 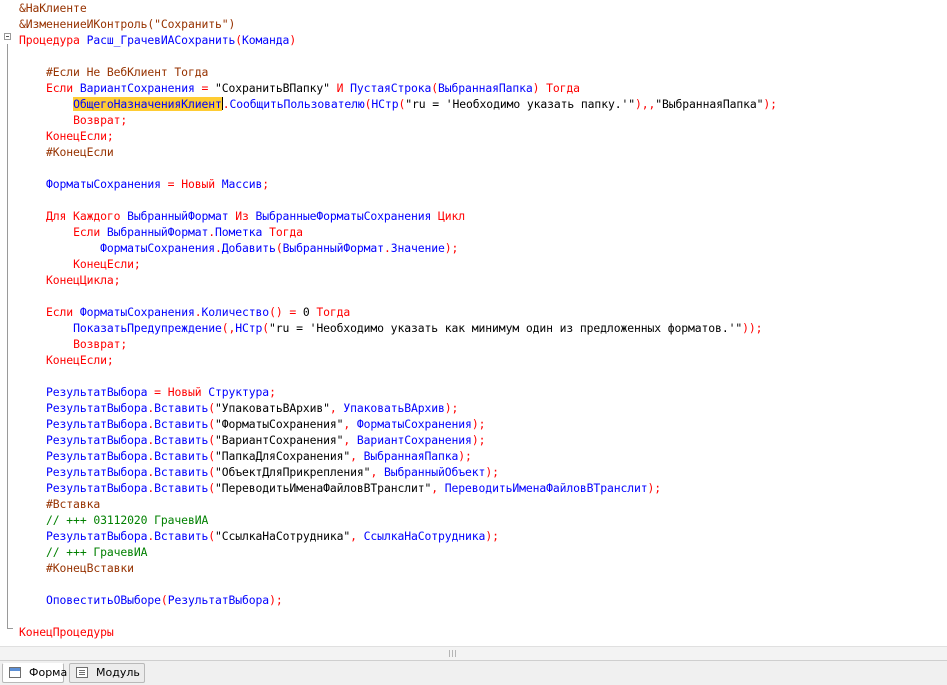 What do you see at coordinates (546, 488) in the screenshot?
I see `code-token: ПереводитьИменаФайловВТранслит` at bounding box center [546, 488].